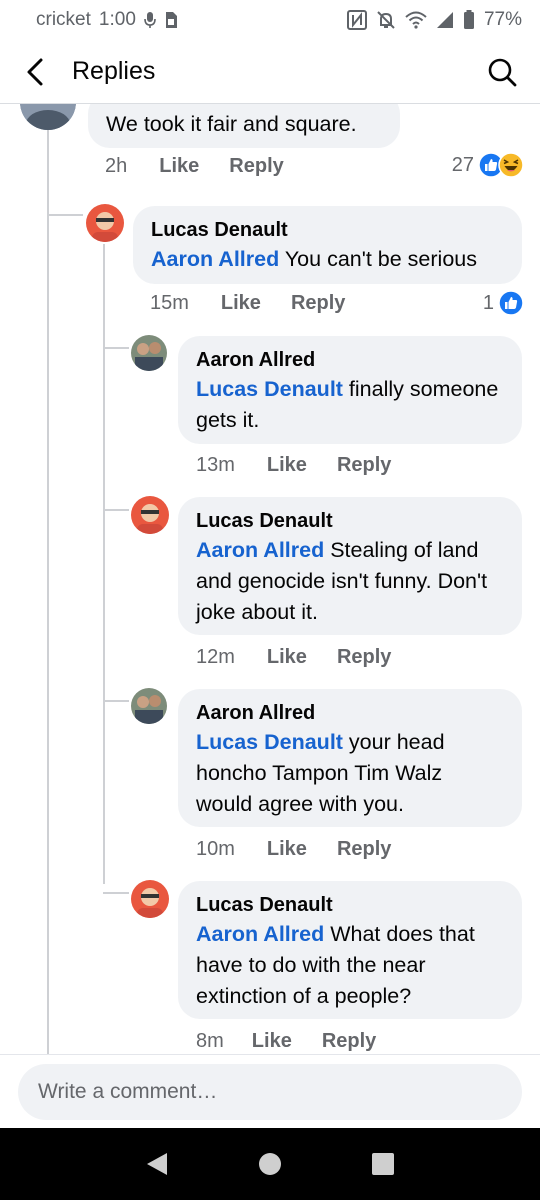 The image size is (540, 1200). What do you see at coordinates (350, 405) in the screenshot?
I see `comment-body: Lucas Denault finally someone gets it.` at bounding box center [350, 405].